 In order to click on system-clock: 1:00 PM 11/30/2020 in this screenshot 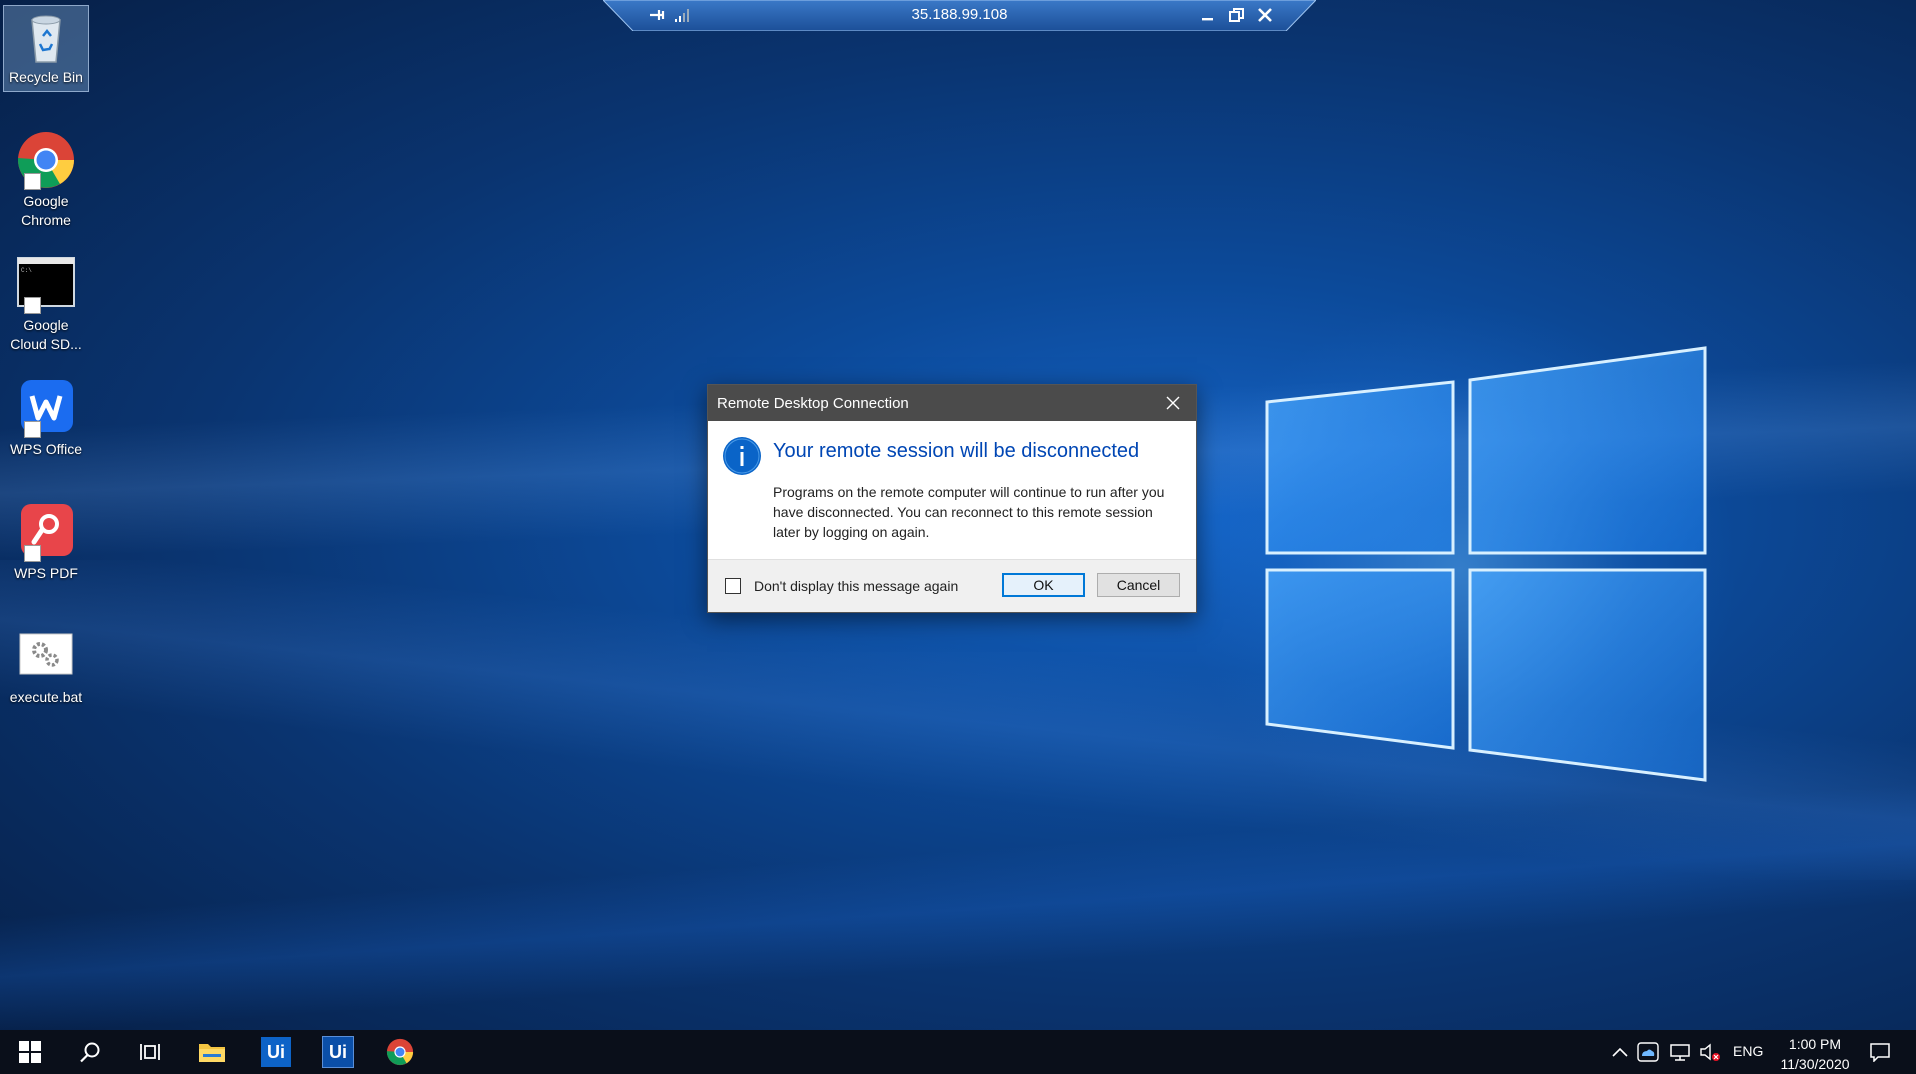, I will do `click(1815, 1054)`.